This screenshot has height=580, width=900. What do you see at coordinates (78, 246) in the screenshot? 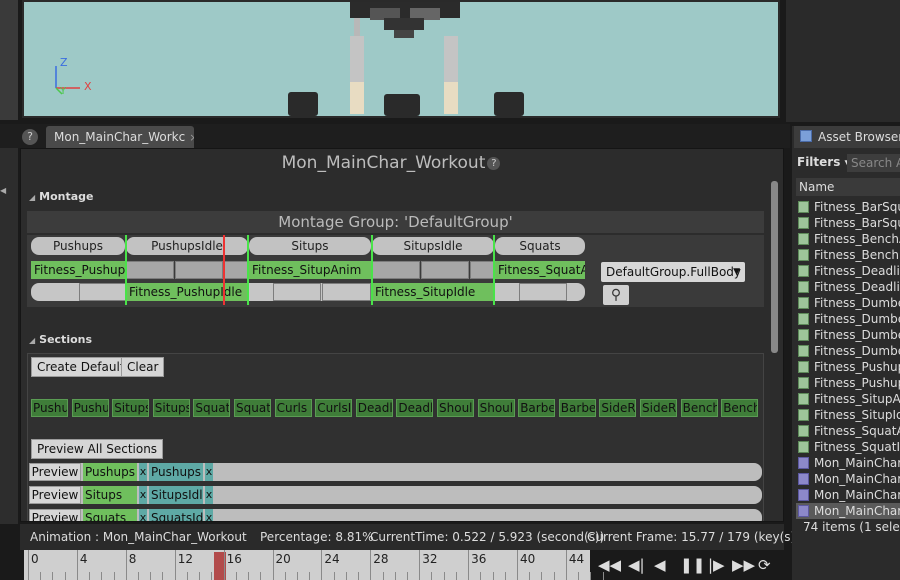
I see `section-pushups: Pushups` at bounding box center [78, 246].